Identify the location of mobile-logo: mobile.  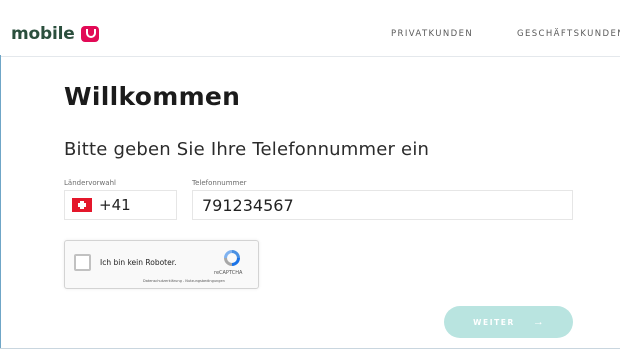
(55, 34).